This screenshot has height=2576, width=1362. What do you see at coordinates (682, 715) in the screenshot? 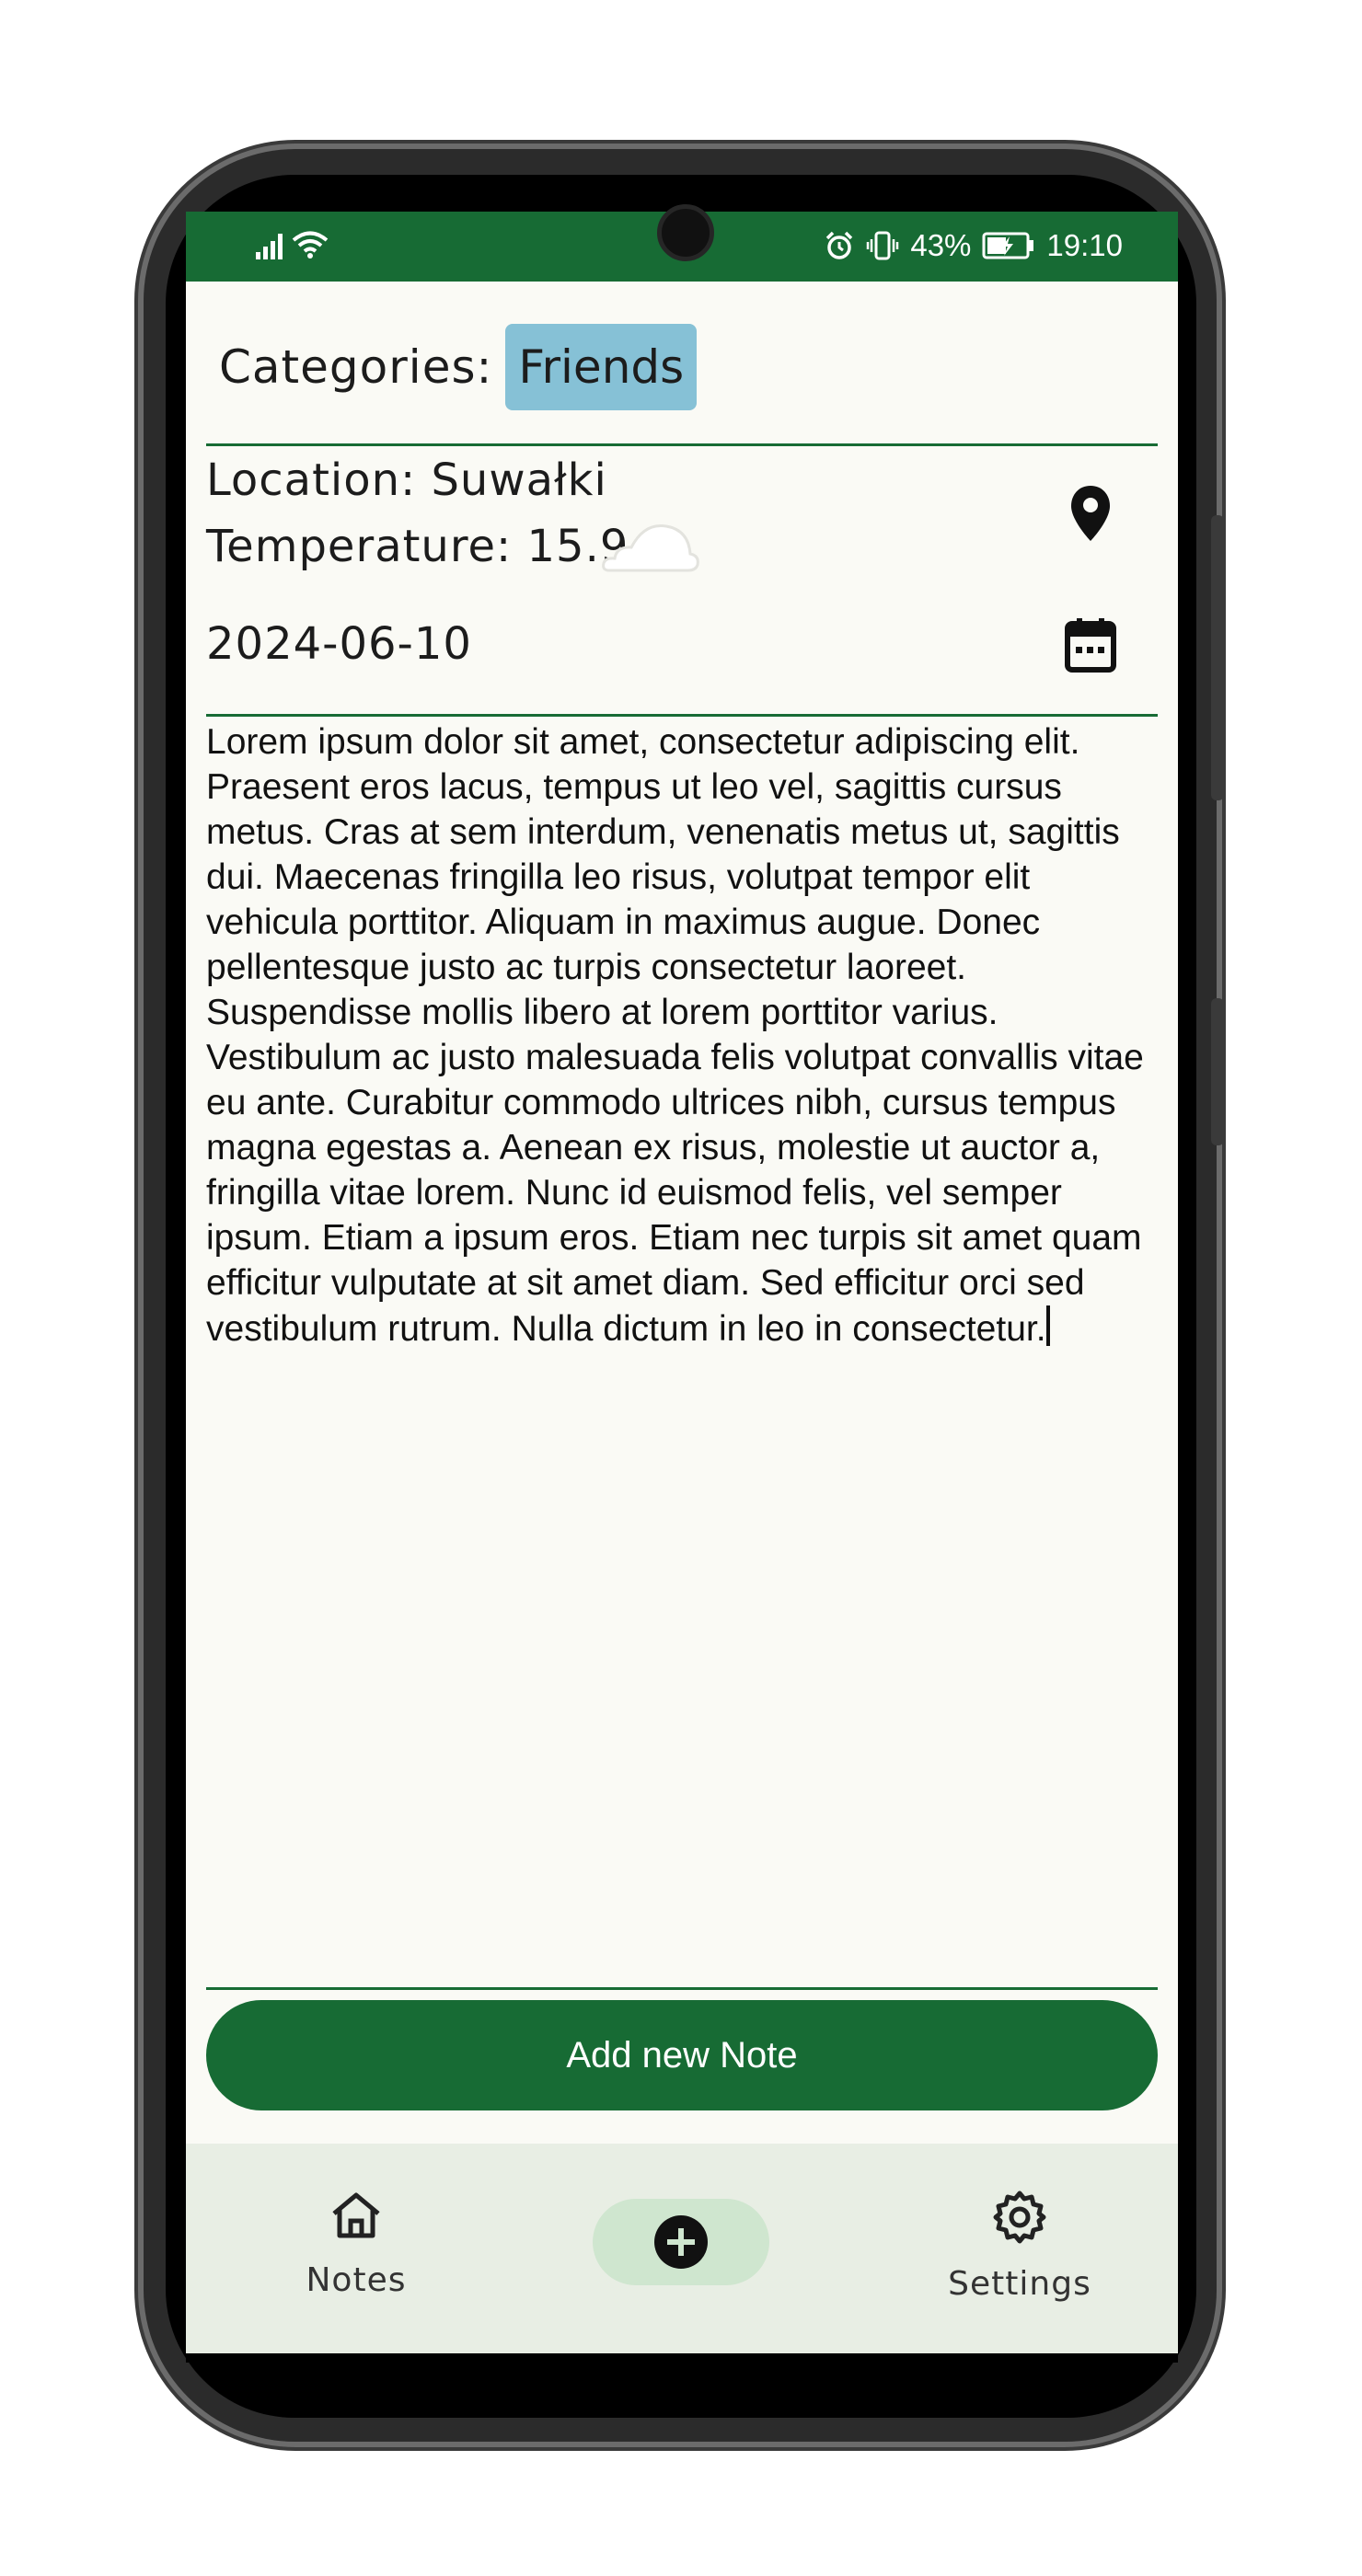
I see `divider-middle` at bounding box center [682, 715].